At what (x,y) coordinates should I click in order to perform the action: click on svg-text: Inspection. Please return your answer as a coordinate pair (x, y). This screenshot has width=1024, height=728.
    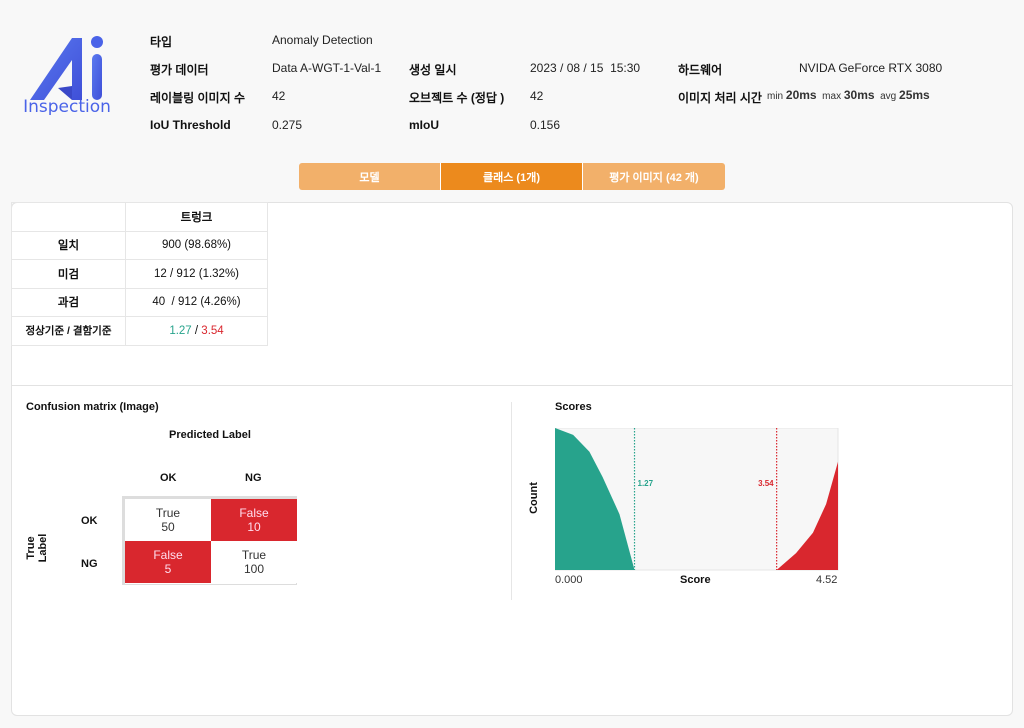
    Looking at the image, I should click on (67, 106).